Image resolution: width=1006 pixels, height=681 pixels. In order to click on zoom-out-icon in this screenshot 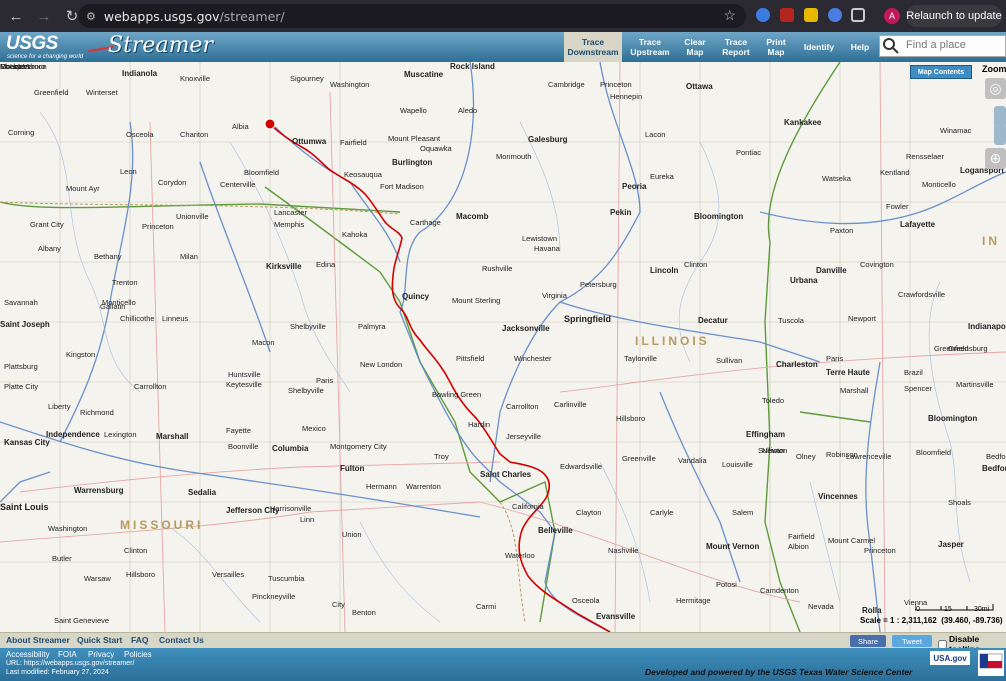, I will do `click(1000, 134)`.